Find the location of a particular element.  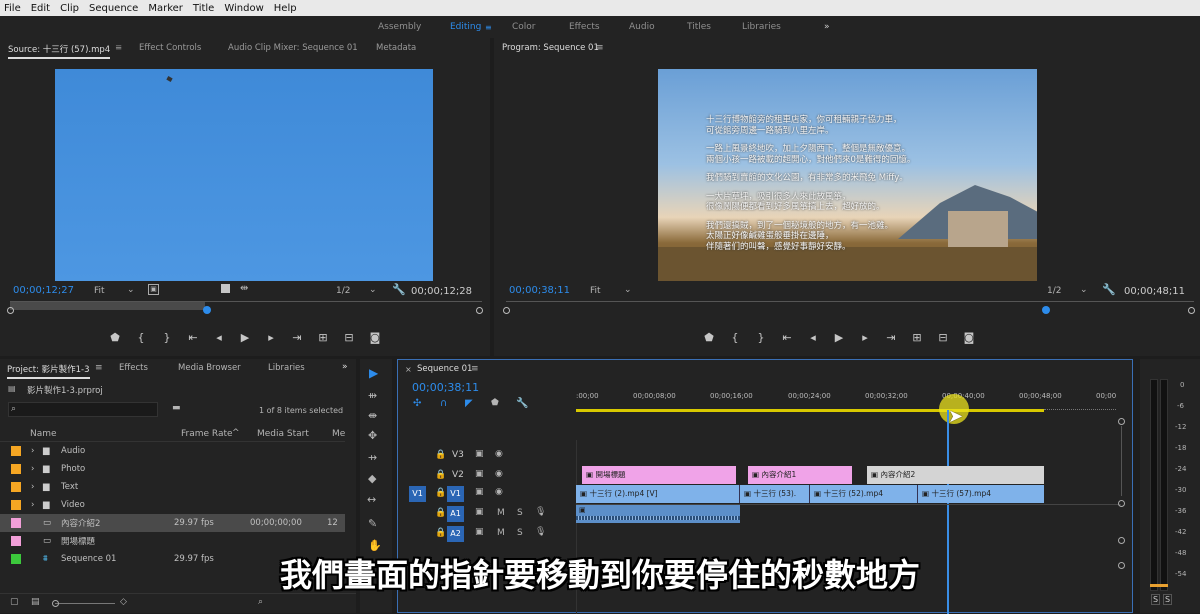

panel-menu-icon: ≡ is located at coordinates (475, 369).